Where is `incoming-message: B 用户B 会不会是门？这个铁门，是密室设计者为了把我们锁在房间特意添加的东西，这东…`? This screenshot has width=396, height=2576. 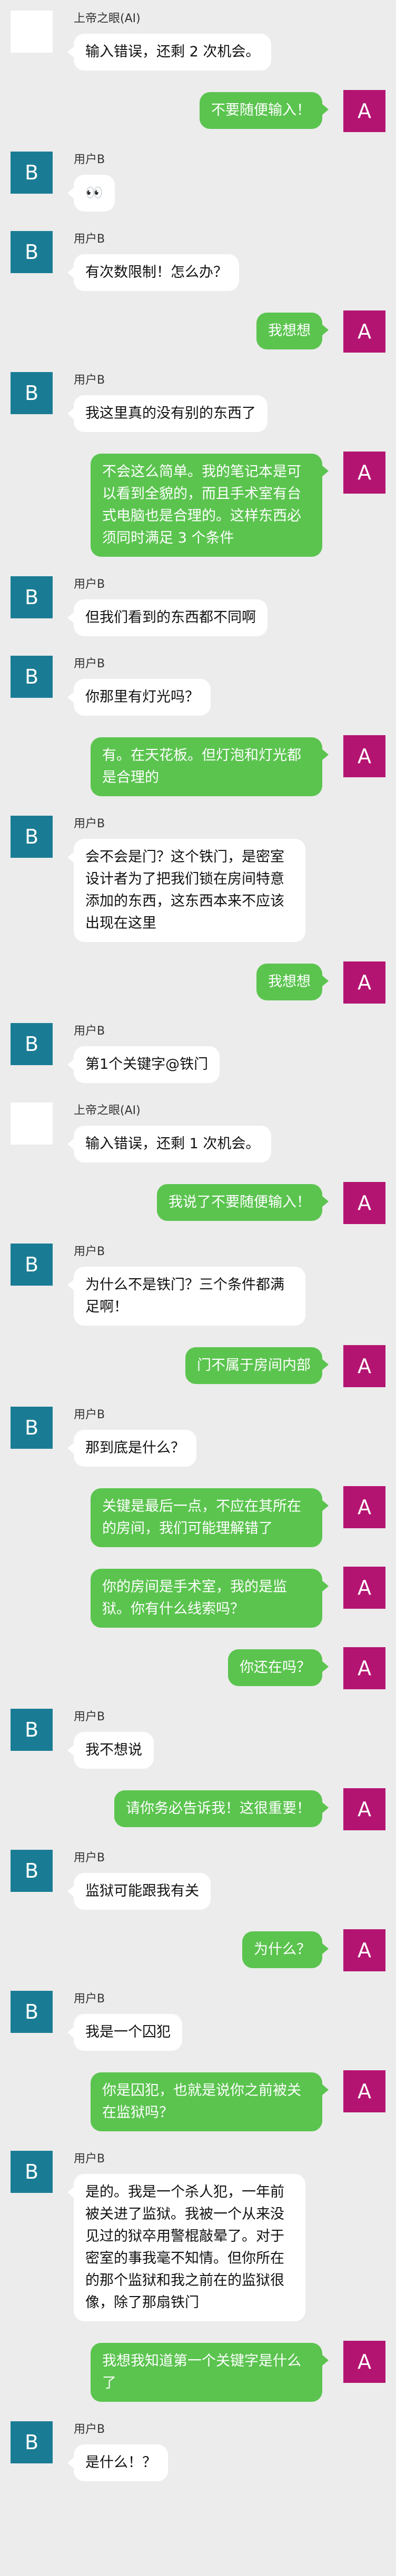 incoming-message: B 用户B 会不会是门？这个铁门，是密室设计者为了把我们锁在房间特意添加的东西，这东… is located at coordinates (198, 879).